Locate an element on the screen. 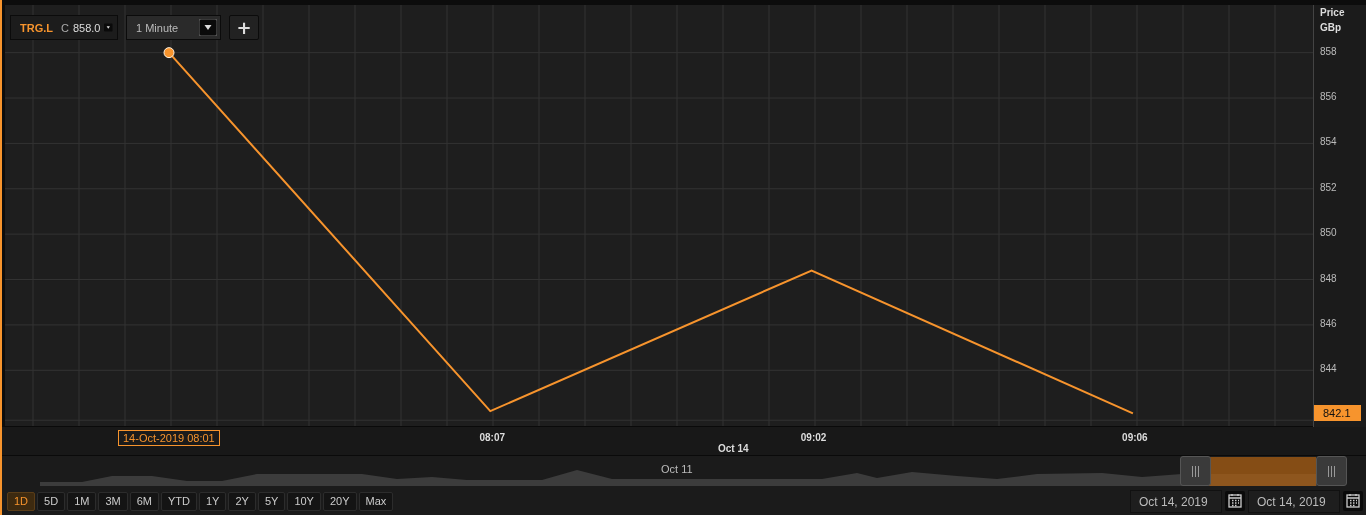 The image size is (1366, 515). crosshair-point is located at coordinates (169, 53).